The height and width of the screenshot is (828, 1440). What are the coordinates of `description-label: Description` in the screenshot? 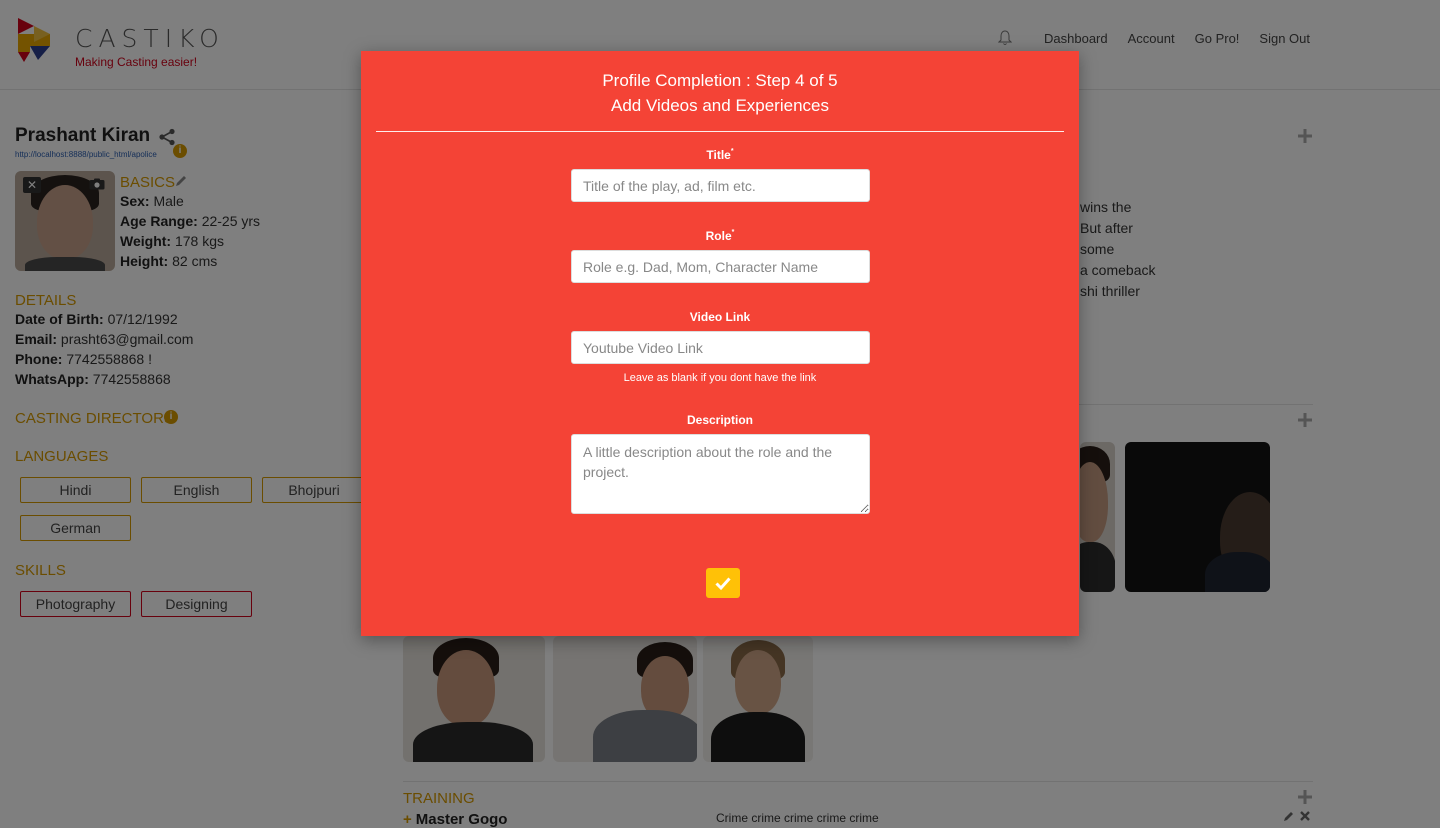 It's located at (719, 420).